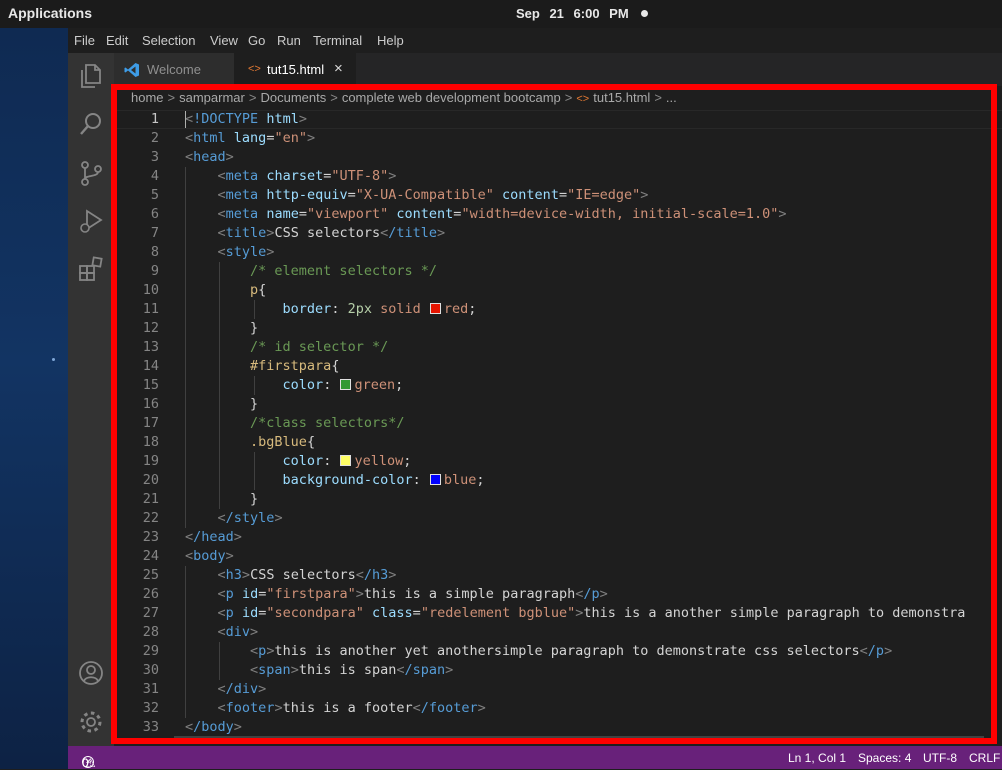  What do you see at coordinates (558, 119) in the screenshot?
I see `code-line: 1 <!DOCTYPE html>` at bounding box center [558, 119].